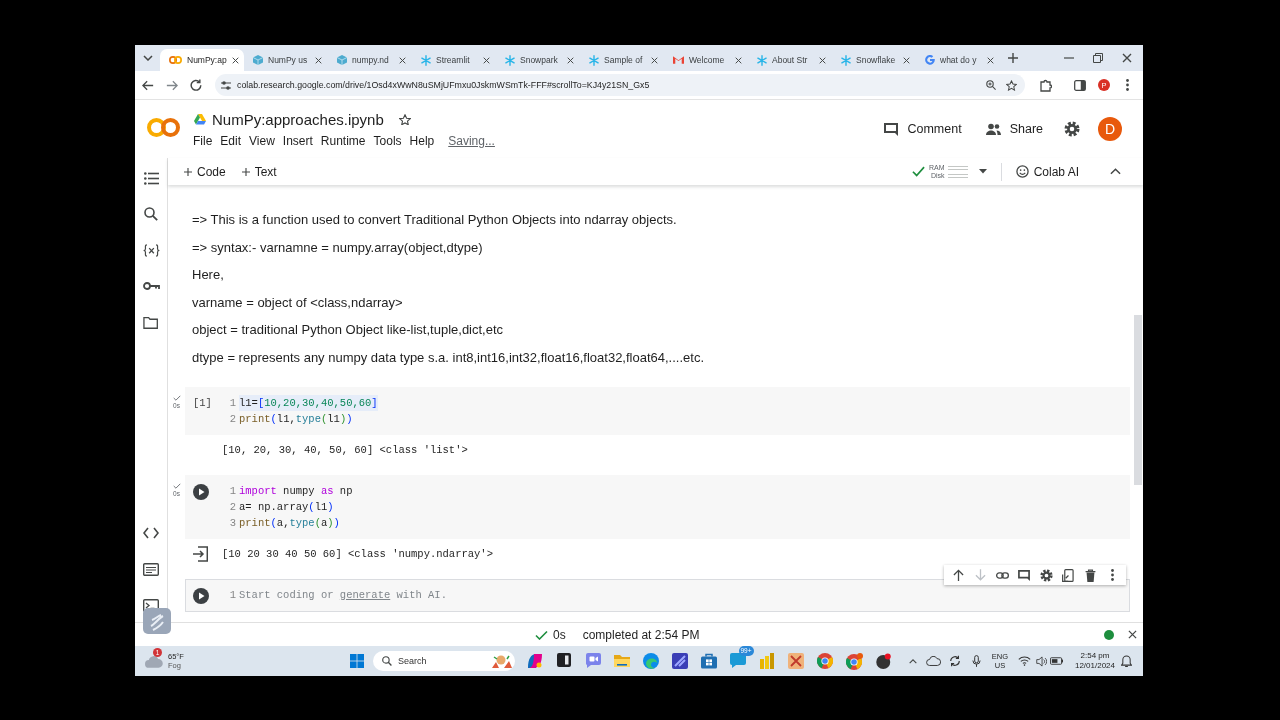 The image size is (1280, 720). Describe the element at coordinates (1138, 400) in the screenshot. I see `scrollbar-thumb` at that location.